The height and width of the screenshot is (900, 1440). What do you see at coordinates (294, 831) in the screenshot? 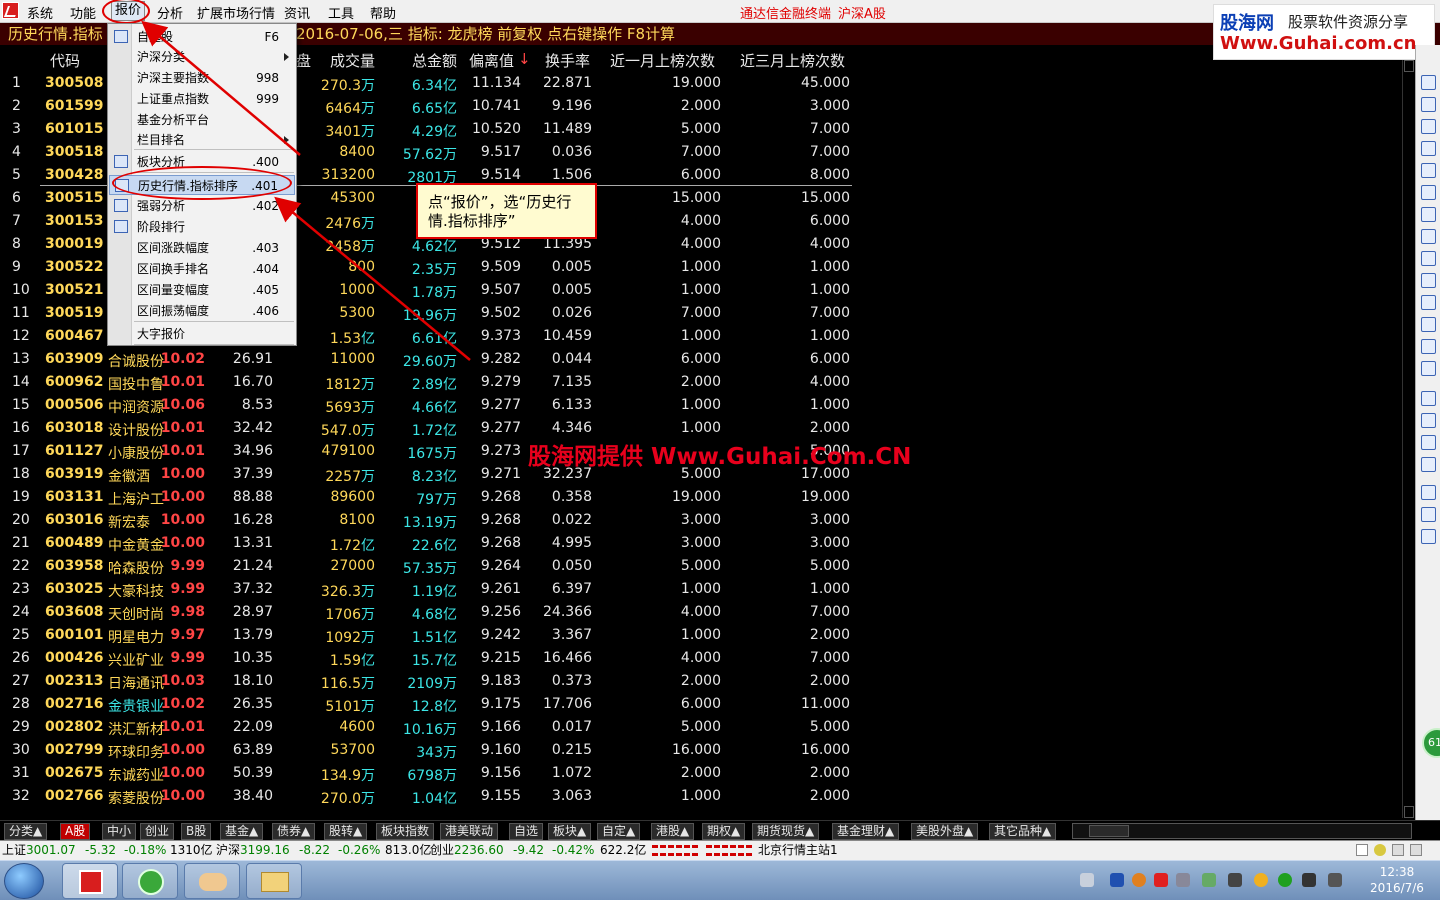
I see `market-tab-6: 债券▲` at bounding box center [294, 831].